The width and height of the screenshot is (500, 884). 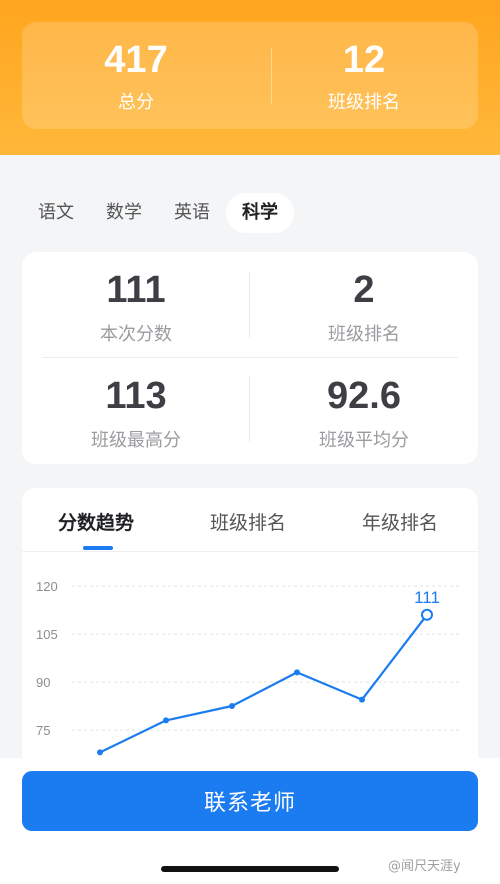 I want to click on stats-divider-middle, so click(x=250, y=357).